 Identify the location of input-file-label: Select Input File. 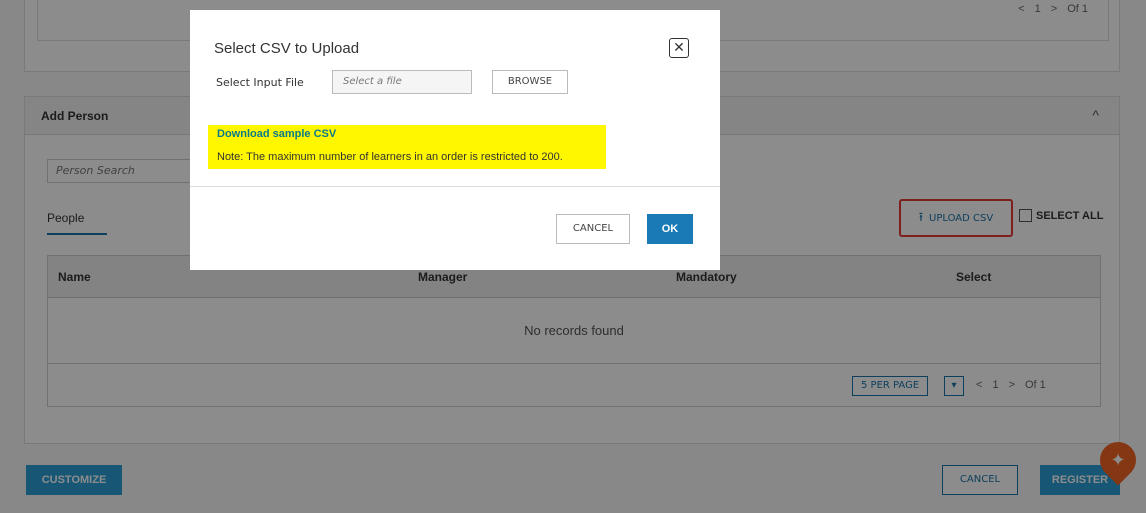
(260, 82).